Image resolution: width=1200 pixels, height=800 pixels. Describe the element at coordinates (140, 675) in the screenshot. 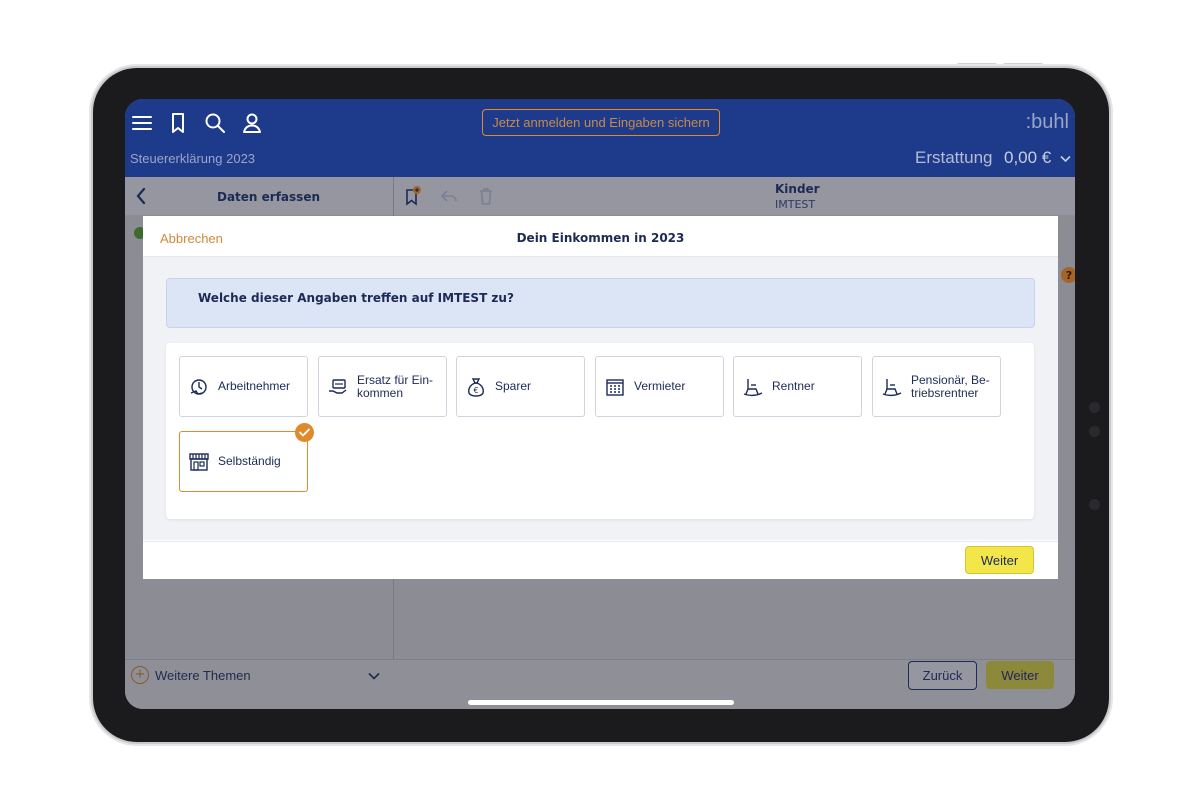

I see `plus-icon: +` at that location.